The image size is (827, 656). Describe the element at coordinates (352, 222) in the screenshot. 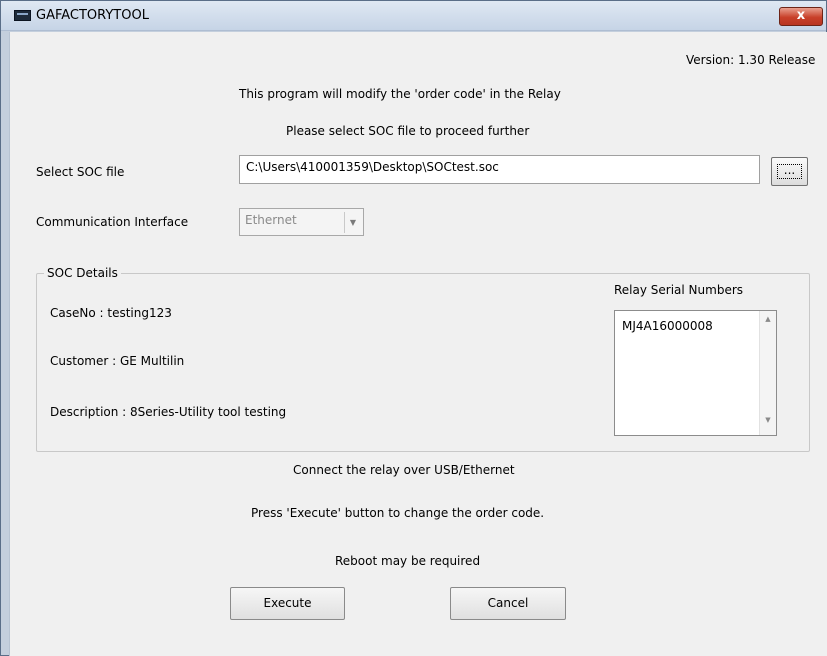

I see `chevron-down-icon: ▼` at that location.